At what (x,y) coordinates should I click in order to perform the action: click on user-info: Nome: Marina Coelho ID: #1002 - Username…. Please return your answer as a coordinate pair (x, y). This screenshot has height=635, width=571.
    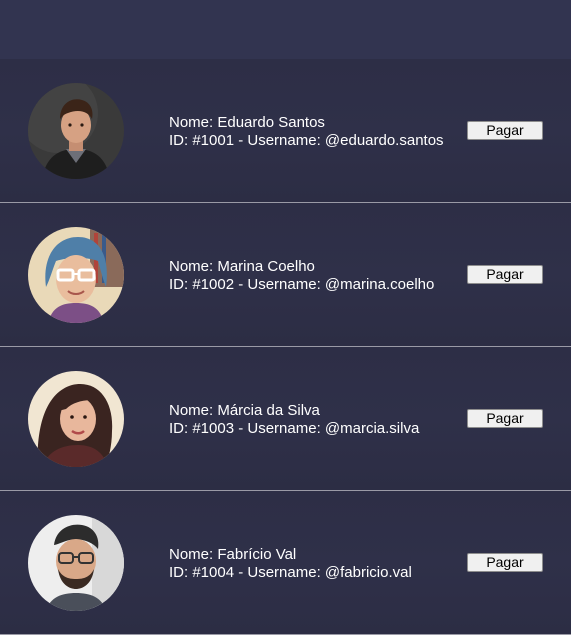
    Looking at the image, I should click on (301, 276).